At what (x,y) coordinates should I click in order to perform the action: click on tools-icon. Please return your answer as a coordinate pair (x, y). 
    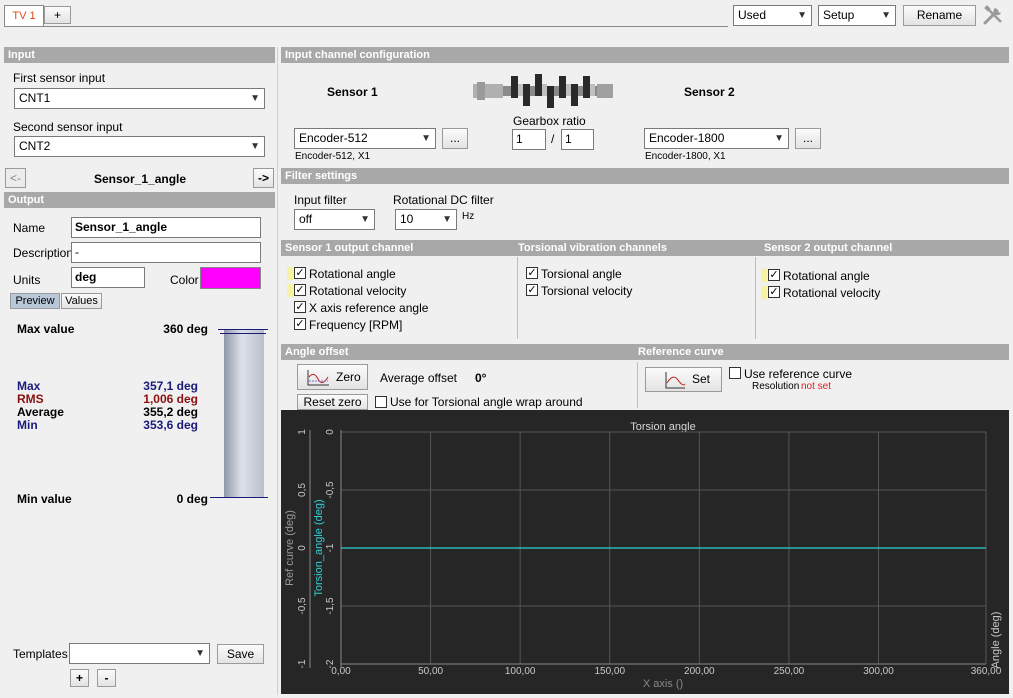
    Looking at the image, I should click on (994, 15).